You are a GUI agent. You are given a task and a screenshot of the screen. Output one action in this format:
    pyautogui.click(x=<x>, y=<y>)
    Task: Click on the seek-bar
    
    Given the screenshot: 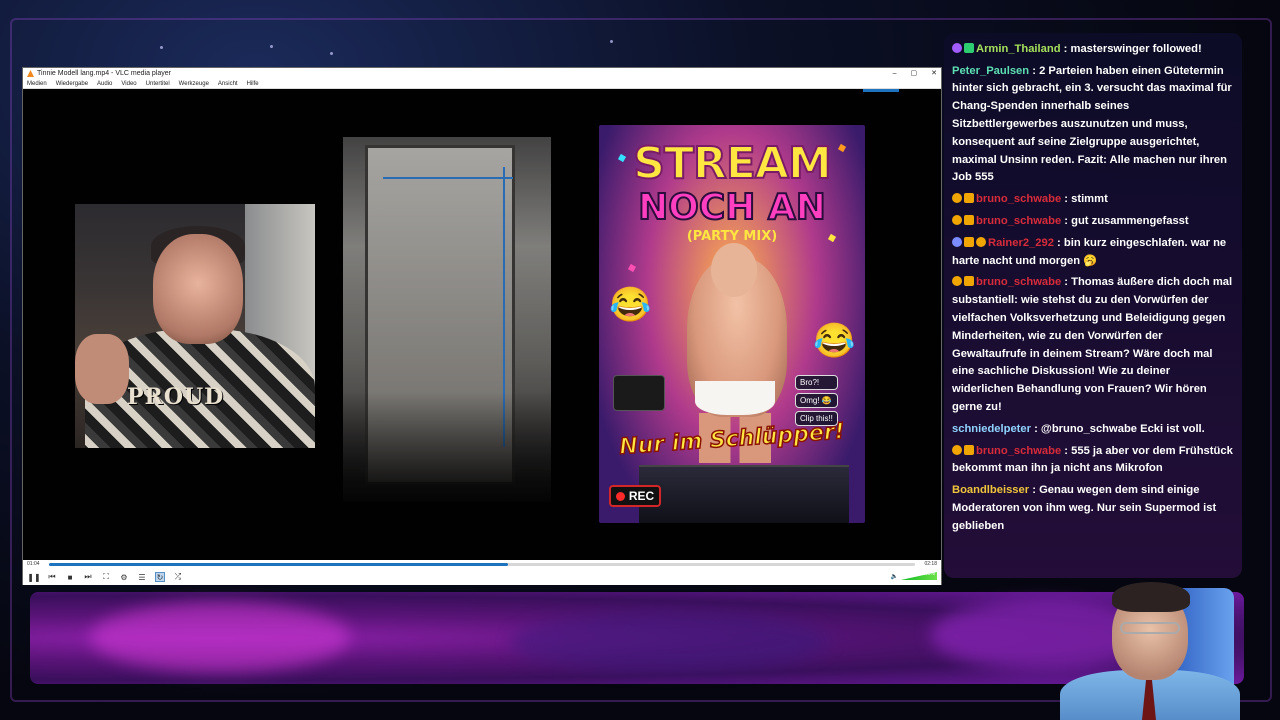 What is the action you would take?
    pyautogui.click(x=482, y=564)
    